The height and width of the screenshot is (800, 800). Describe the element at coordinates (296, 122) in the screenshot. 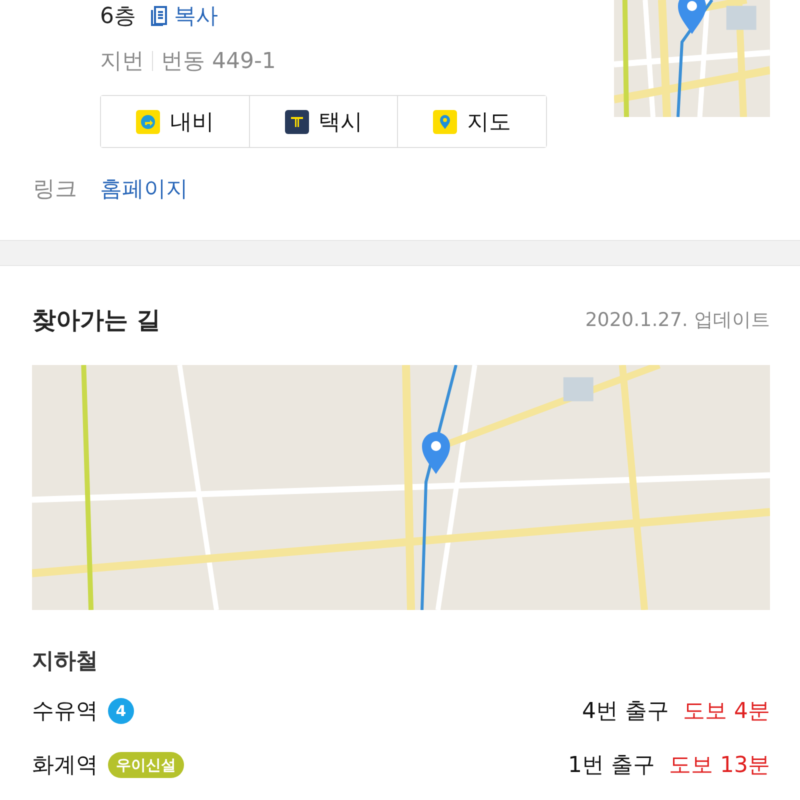

I see `taxi-icon` at that location.